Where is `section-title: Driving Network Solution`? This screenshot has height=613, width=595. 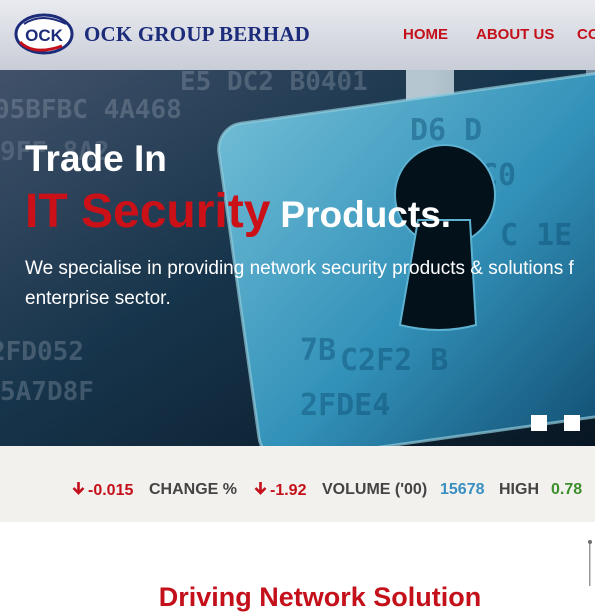 section-title: Driving Network Solution is located at coordinates (320, 597).